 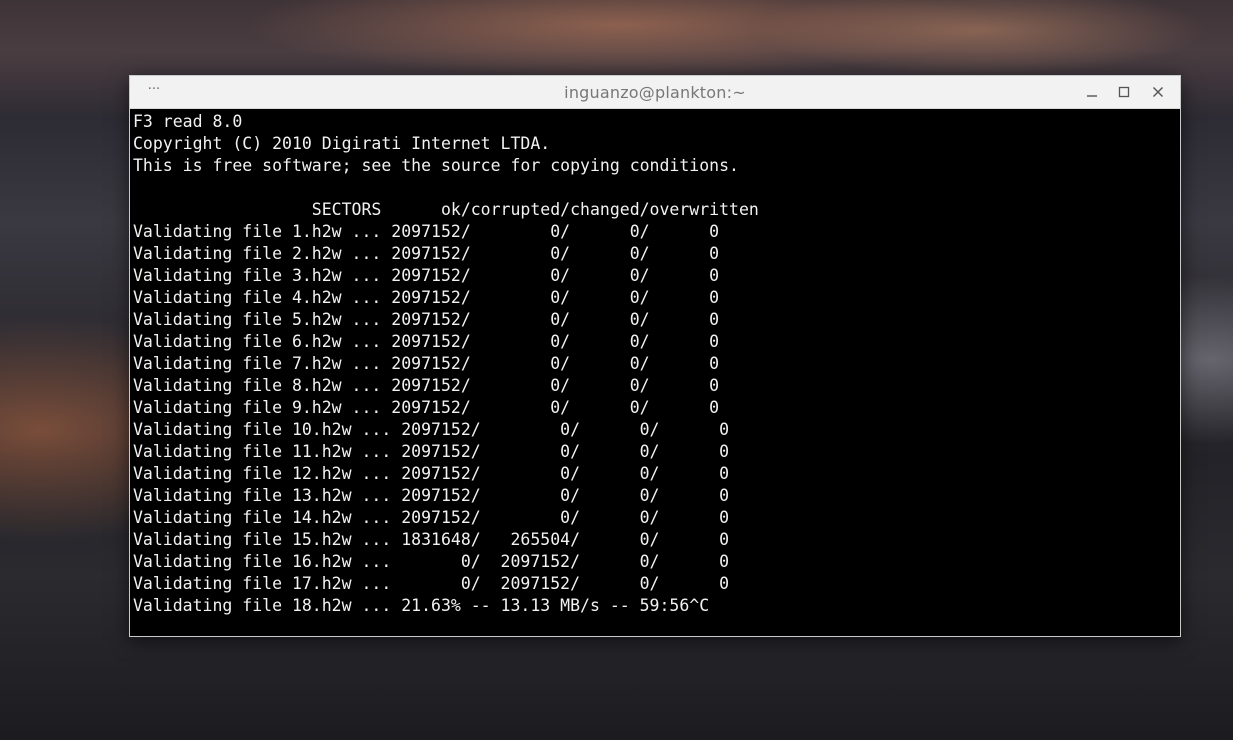 I want to click on minimize-icon, so click(x=1092, y=92).